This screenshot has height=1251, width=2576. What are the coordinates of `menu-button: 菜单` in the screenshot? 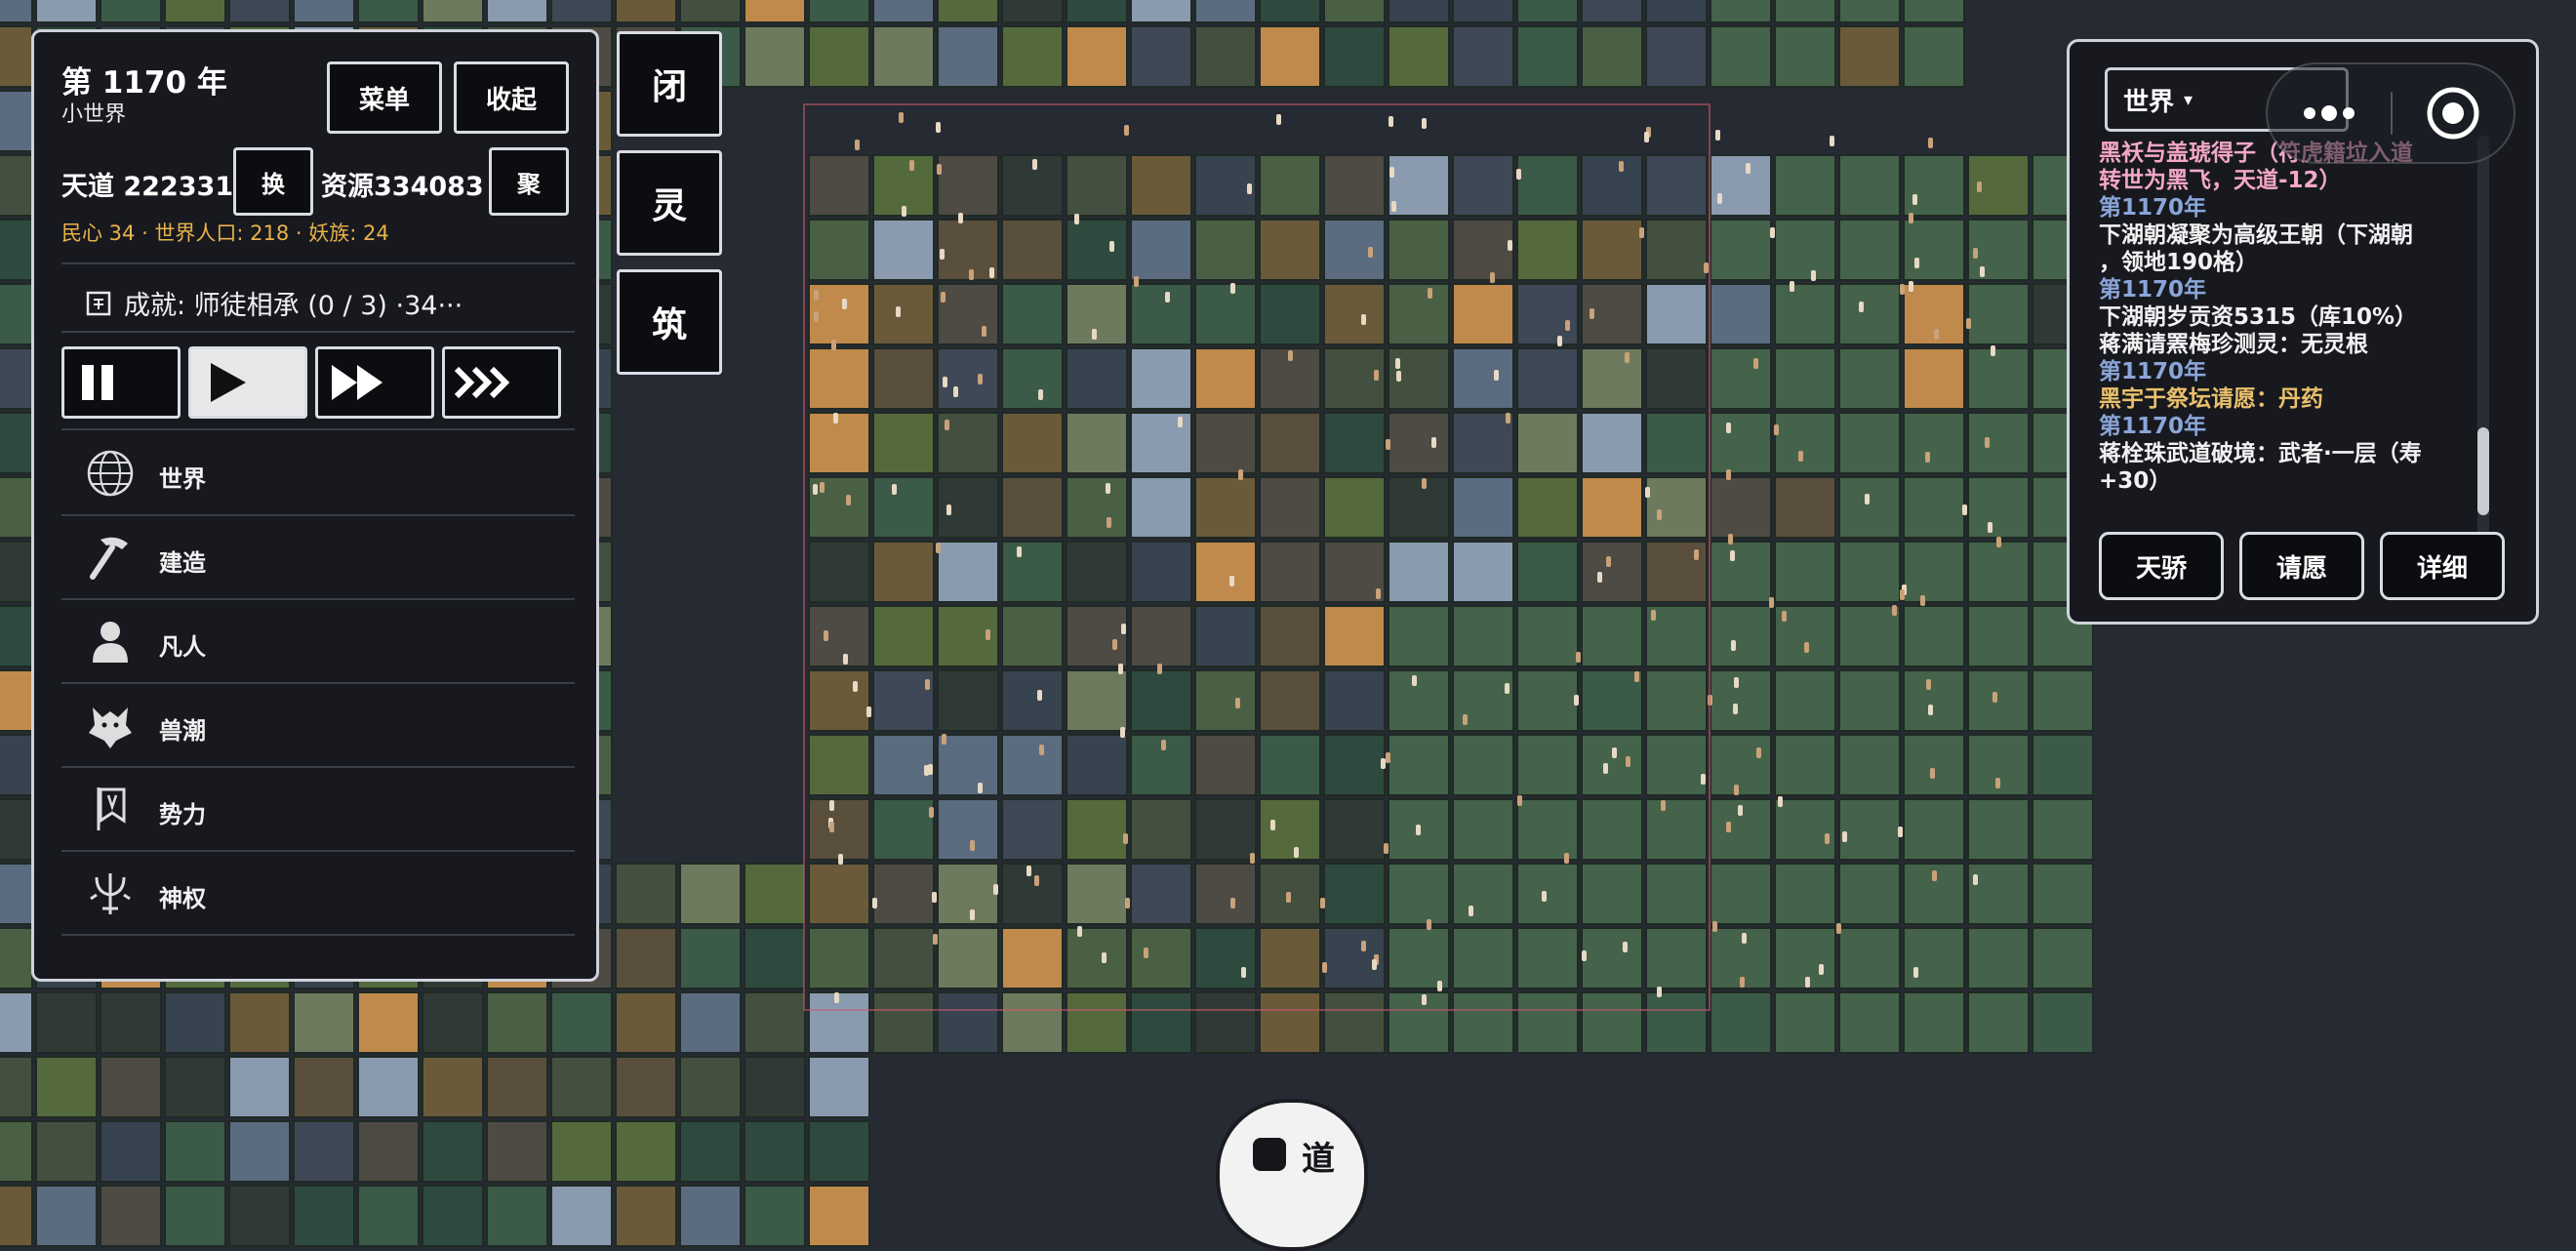 It's located at (384, 97).